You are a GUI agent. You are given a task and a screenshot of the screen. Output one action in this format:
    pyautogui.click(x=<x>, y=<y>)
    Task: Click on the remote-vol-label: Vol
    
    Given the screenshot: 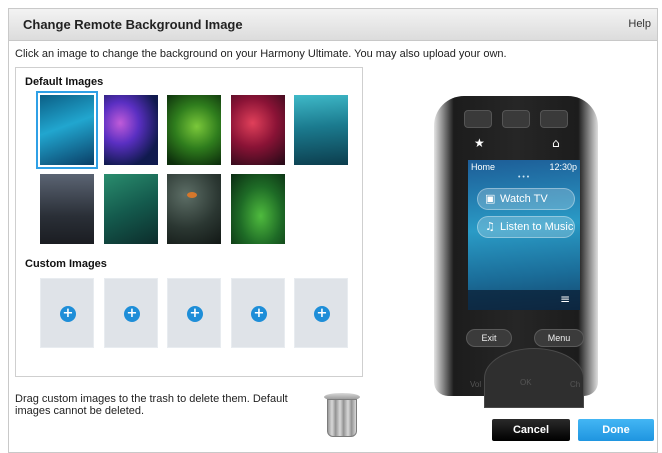 What is the action you would take?
    pyautogui.click(x=476, y=384)
    